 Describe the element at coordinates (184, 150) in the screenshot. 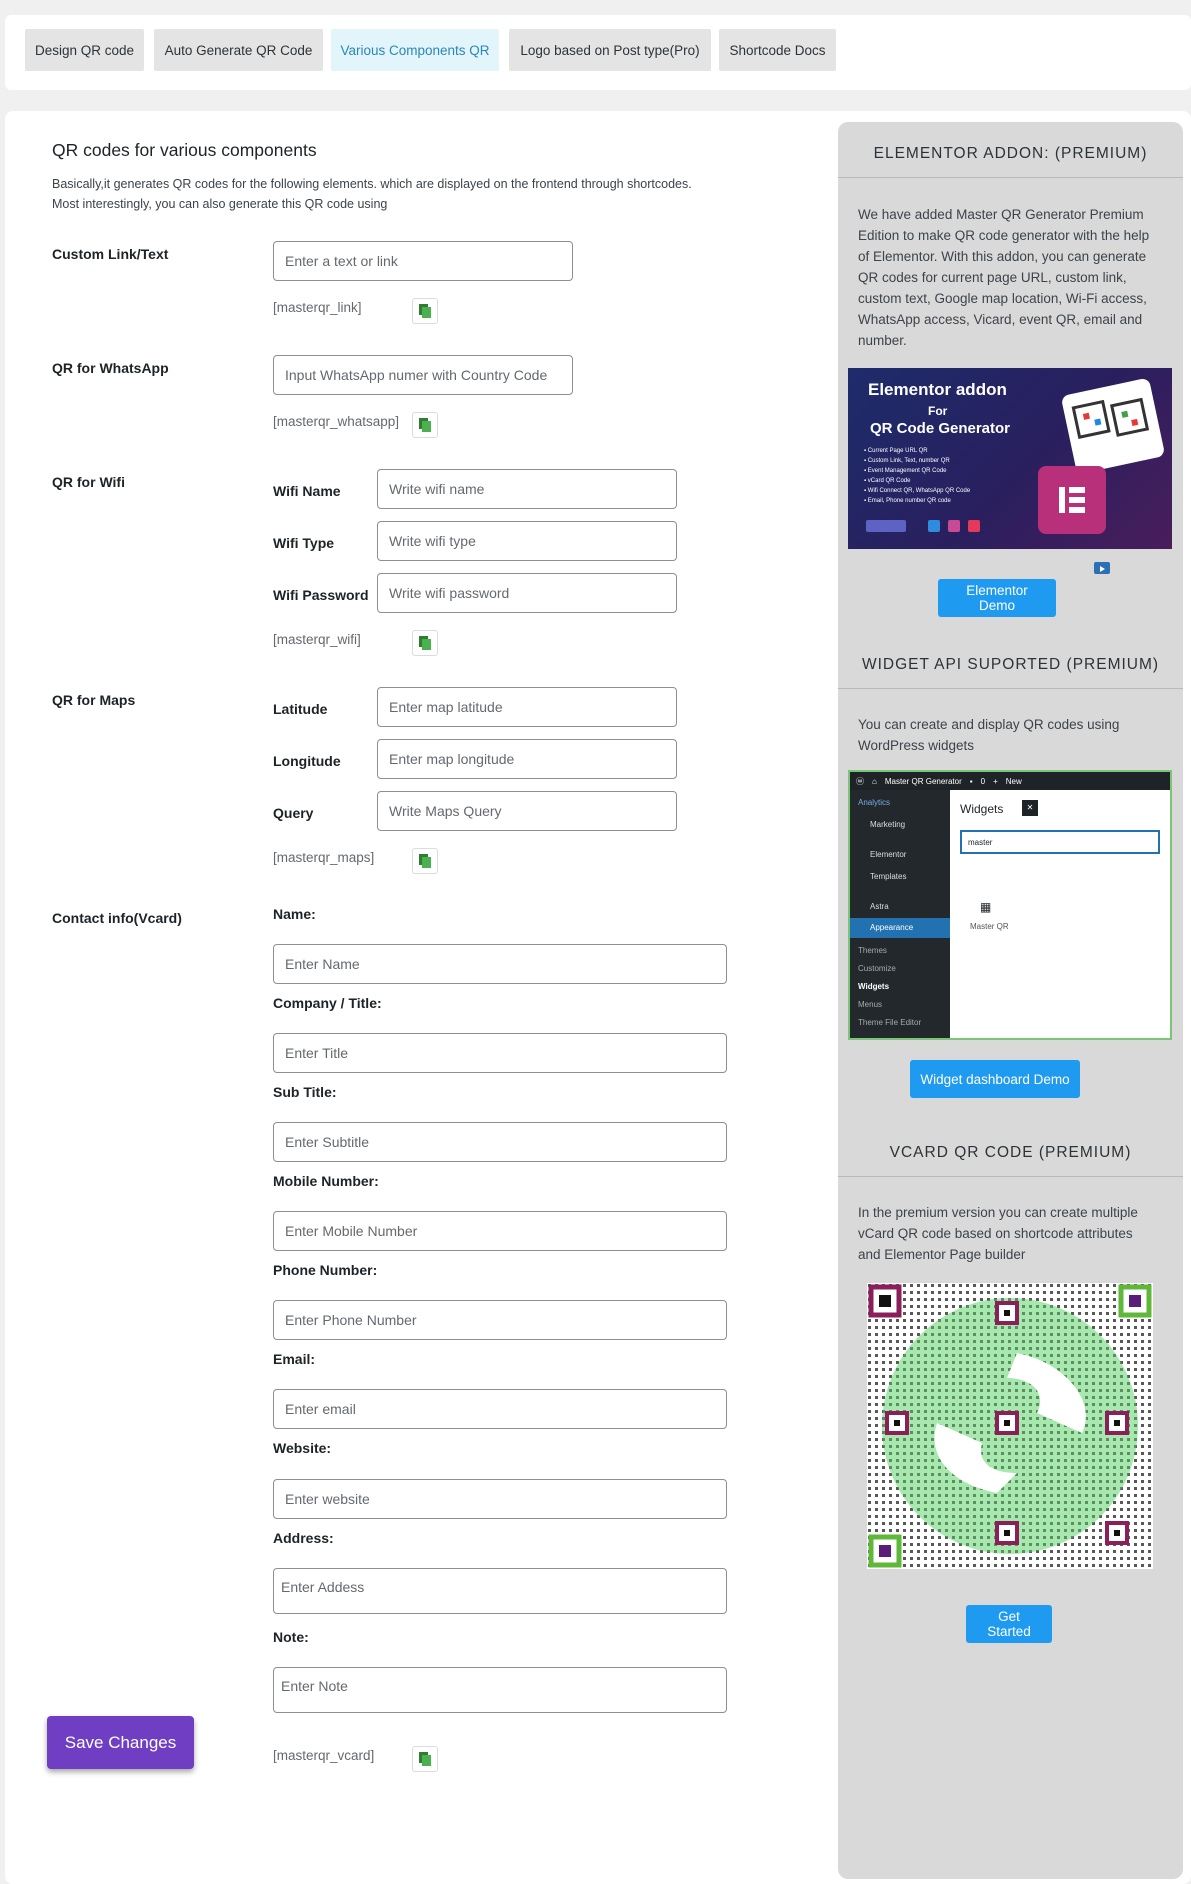

I see `page-title: QR codes for various components` at that location.